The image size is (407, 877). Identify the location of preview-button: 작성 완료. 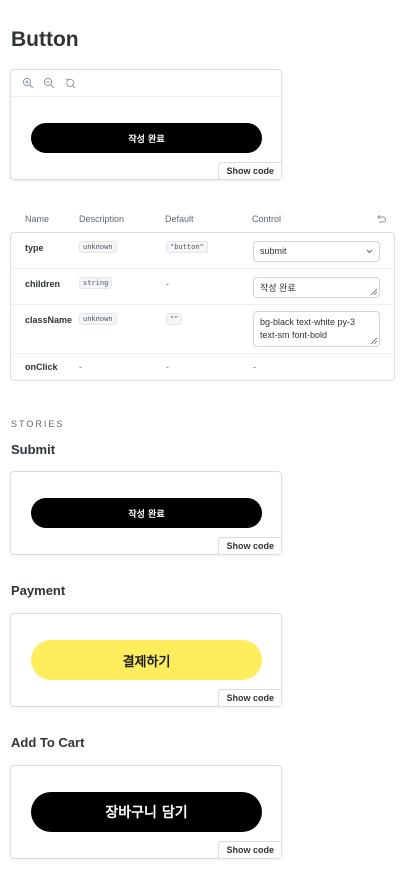
(146, 138).